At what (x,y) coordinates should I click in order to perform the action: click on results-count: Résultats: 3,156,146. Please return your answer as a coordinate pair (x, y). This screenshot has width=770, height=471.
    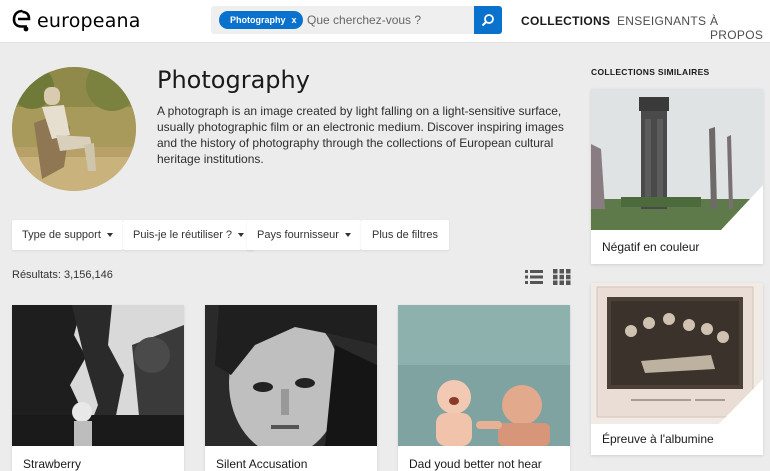
    Looking at the image, I should click on (62, 275).